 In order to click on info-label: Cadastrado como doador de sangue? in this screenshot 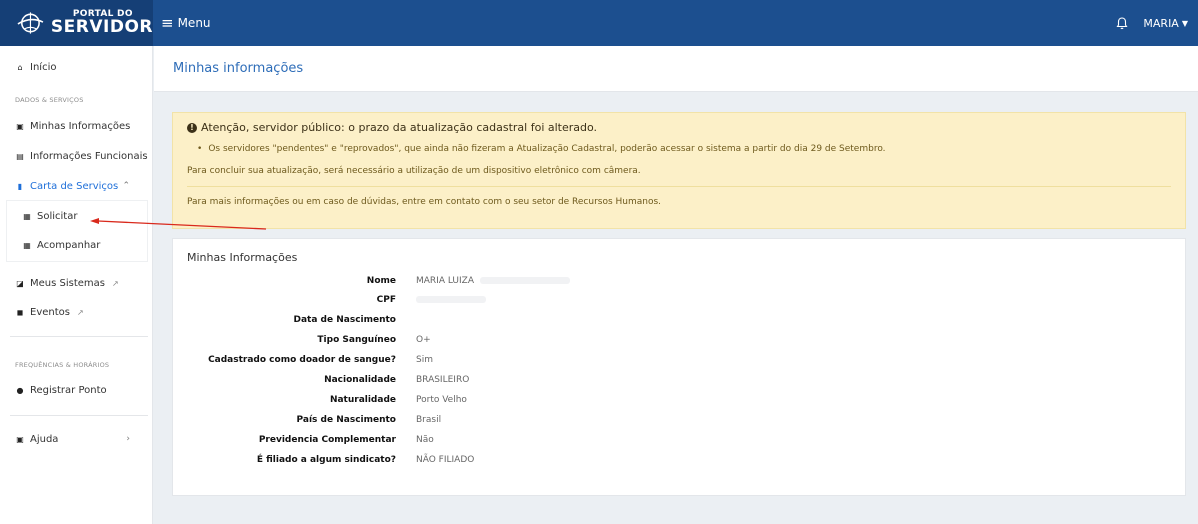, I will do `click(302, 359)`.